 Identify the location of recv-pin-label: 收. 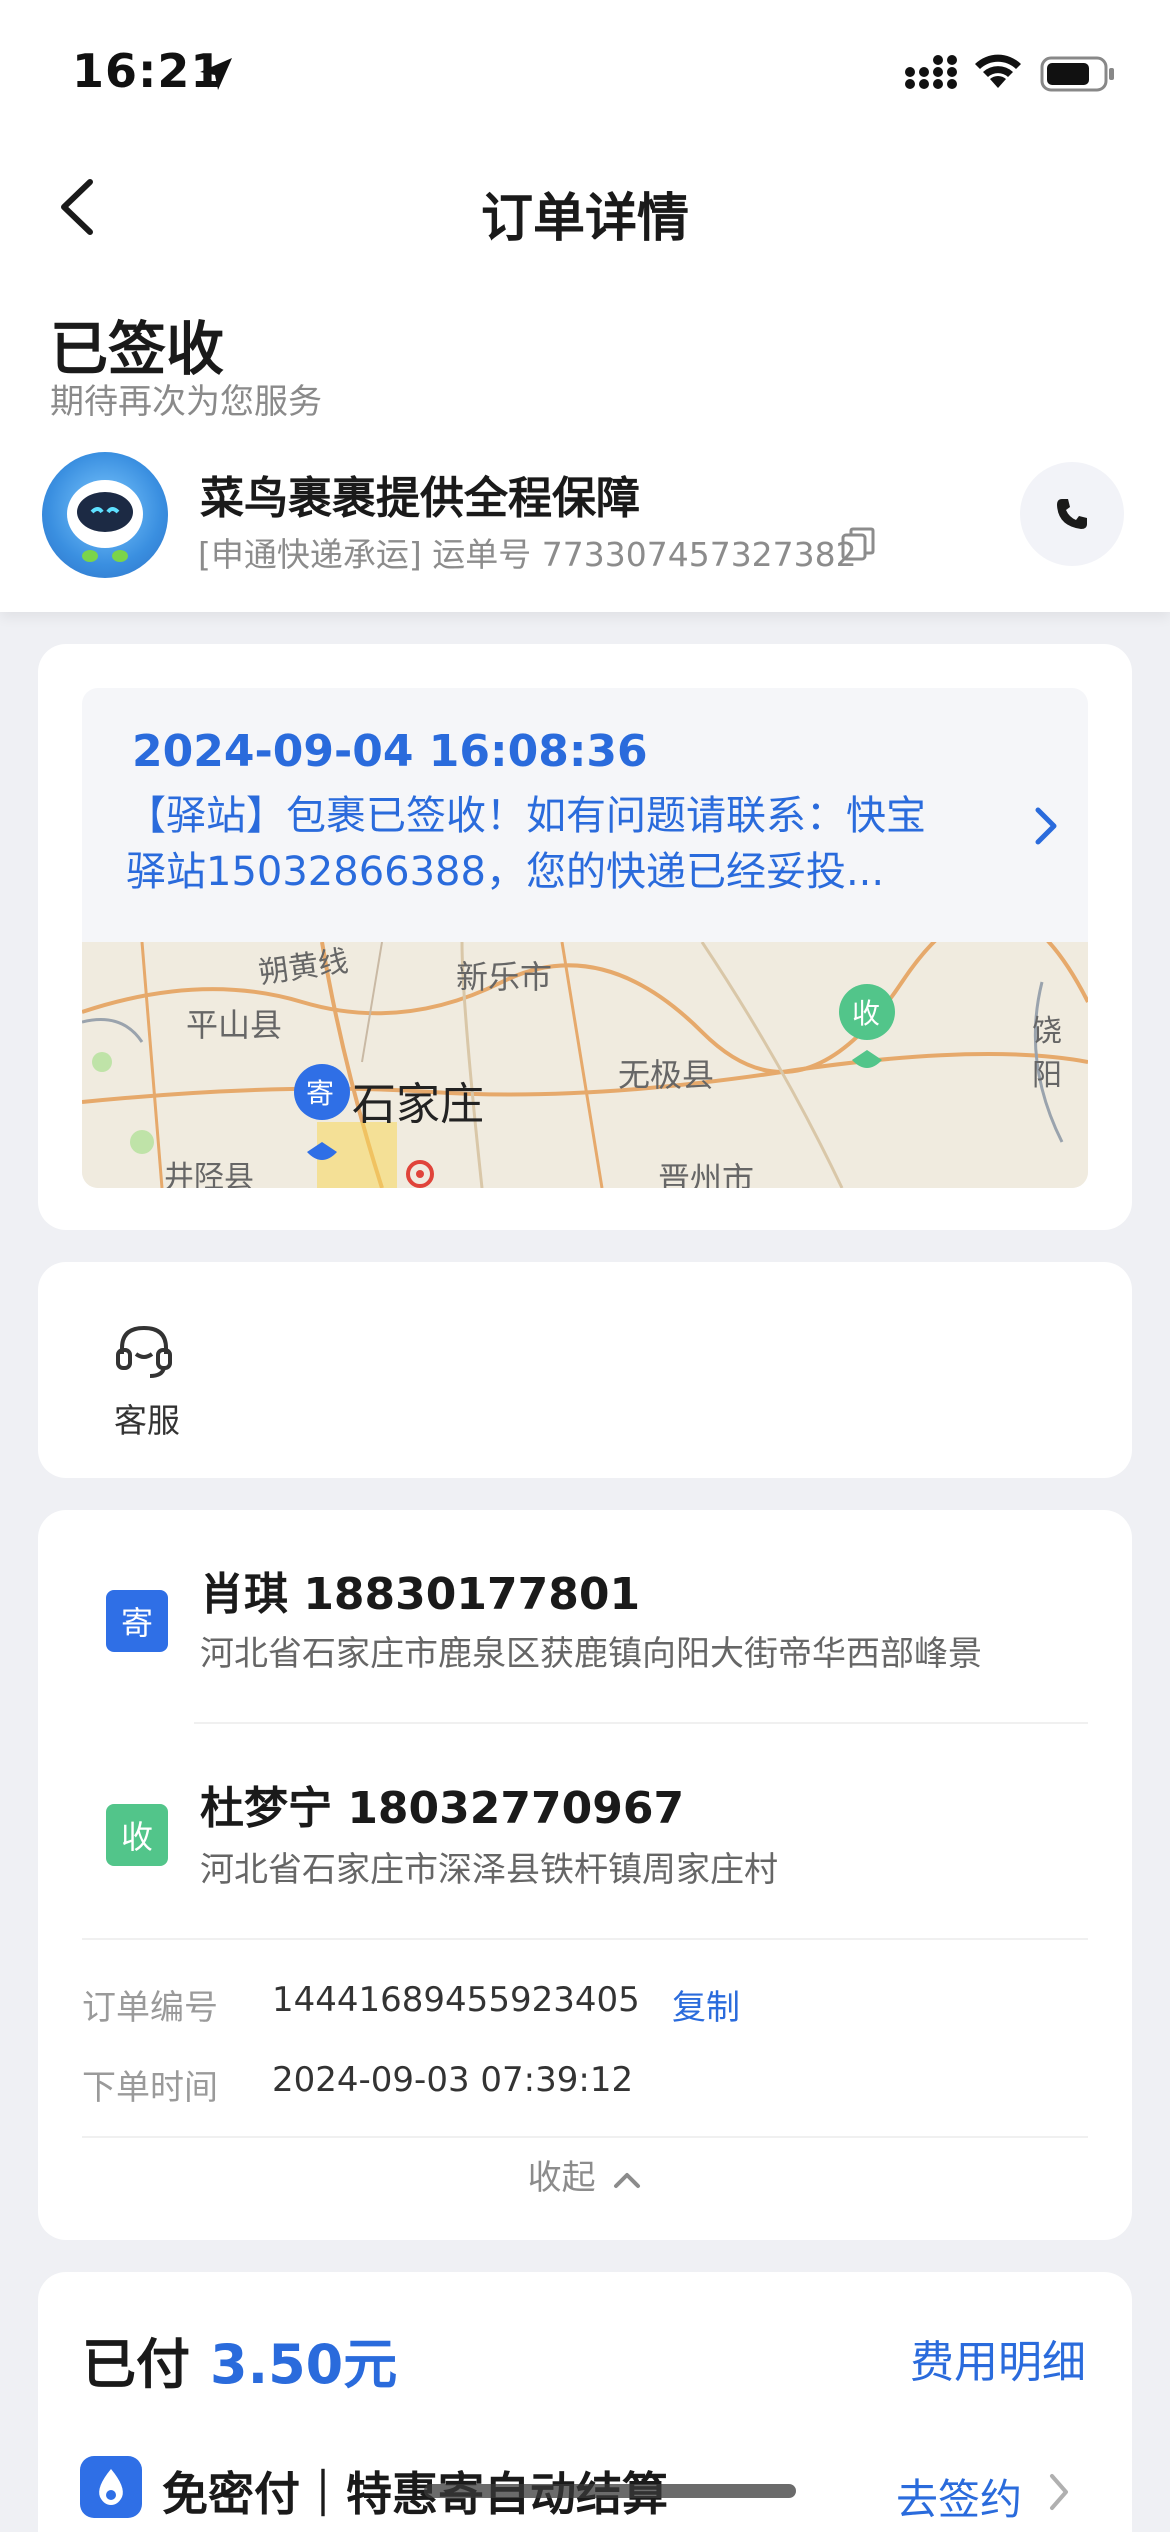
(866, 1013).